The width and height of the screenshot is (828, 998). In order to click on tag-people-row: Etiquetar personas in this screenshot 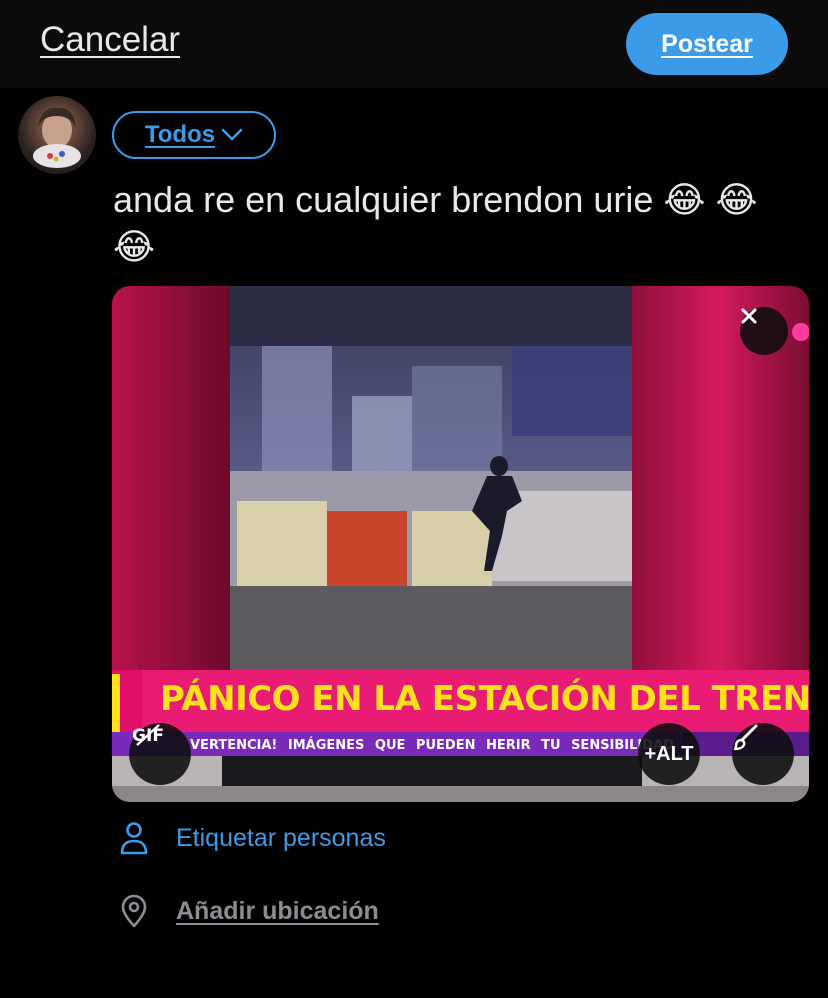, I will do `click(249, 838)`.